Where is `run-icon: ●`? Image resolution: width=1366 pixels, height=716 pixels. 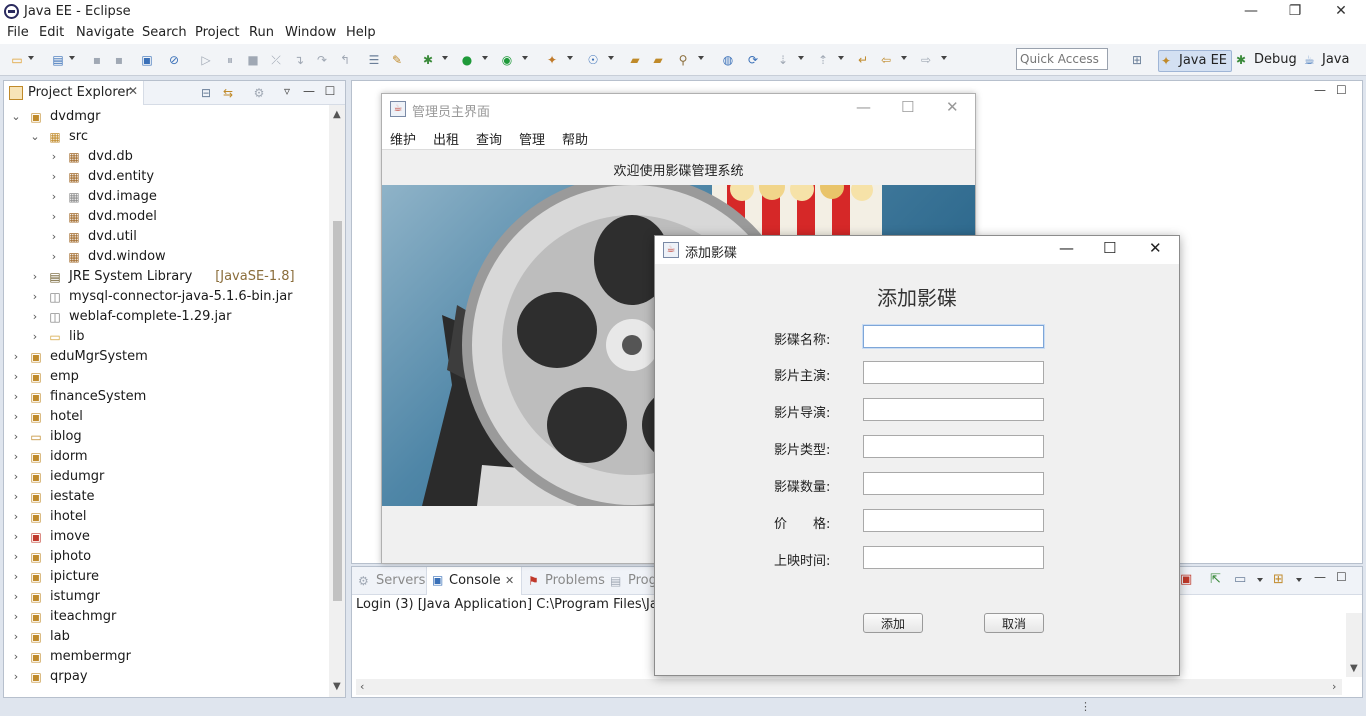 run-icon: ● is located at coordinates (467, 60).